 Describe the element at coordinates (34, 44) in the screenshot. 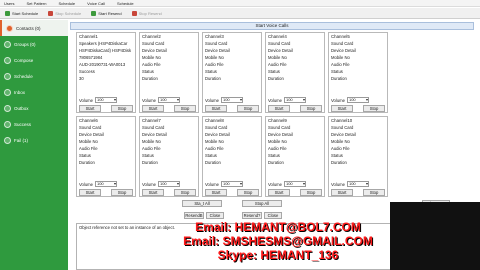

I see `sidebar-item: Groups (0)` at that location.